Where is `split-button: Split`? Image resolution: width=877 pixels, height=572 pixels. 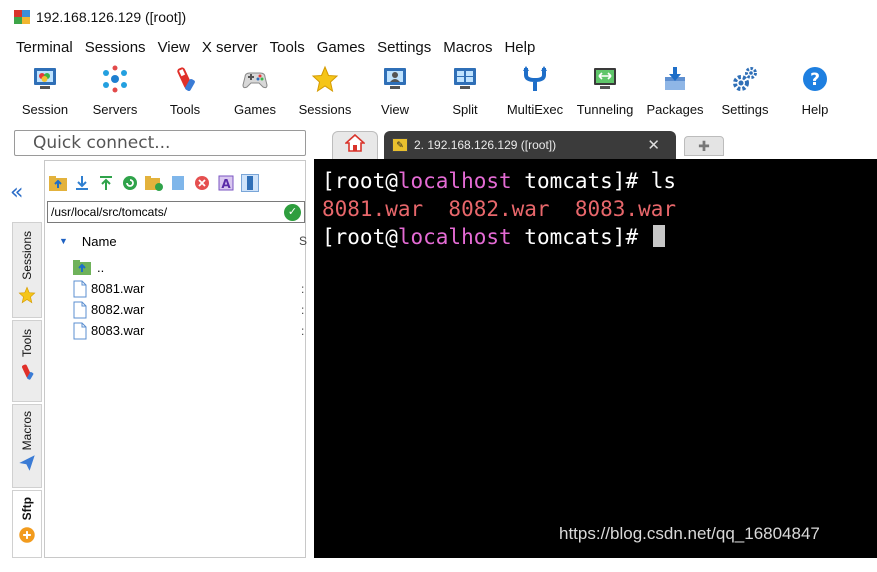 split-button: Split is located at coordinates (465, 92).